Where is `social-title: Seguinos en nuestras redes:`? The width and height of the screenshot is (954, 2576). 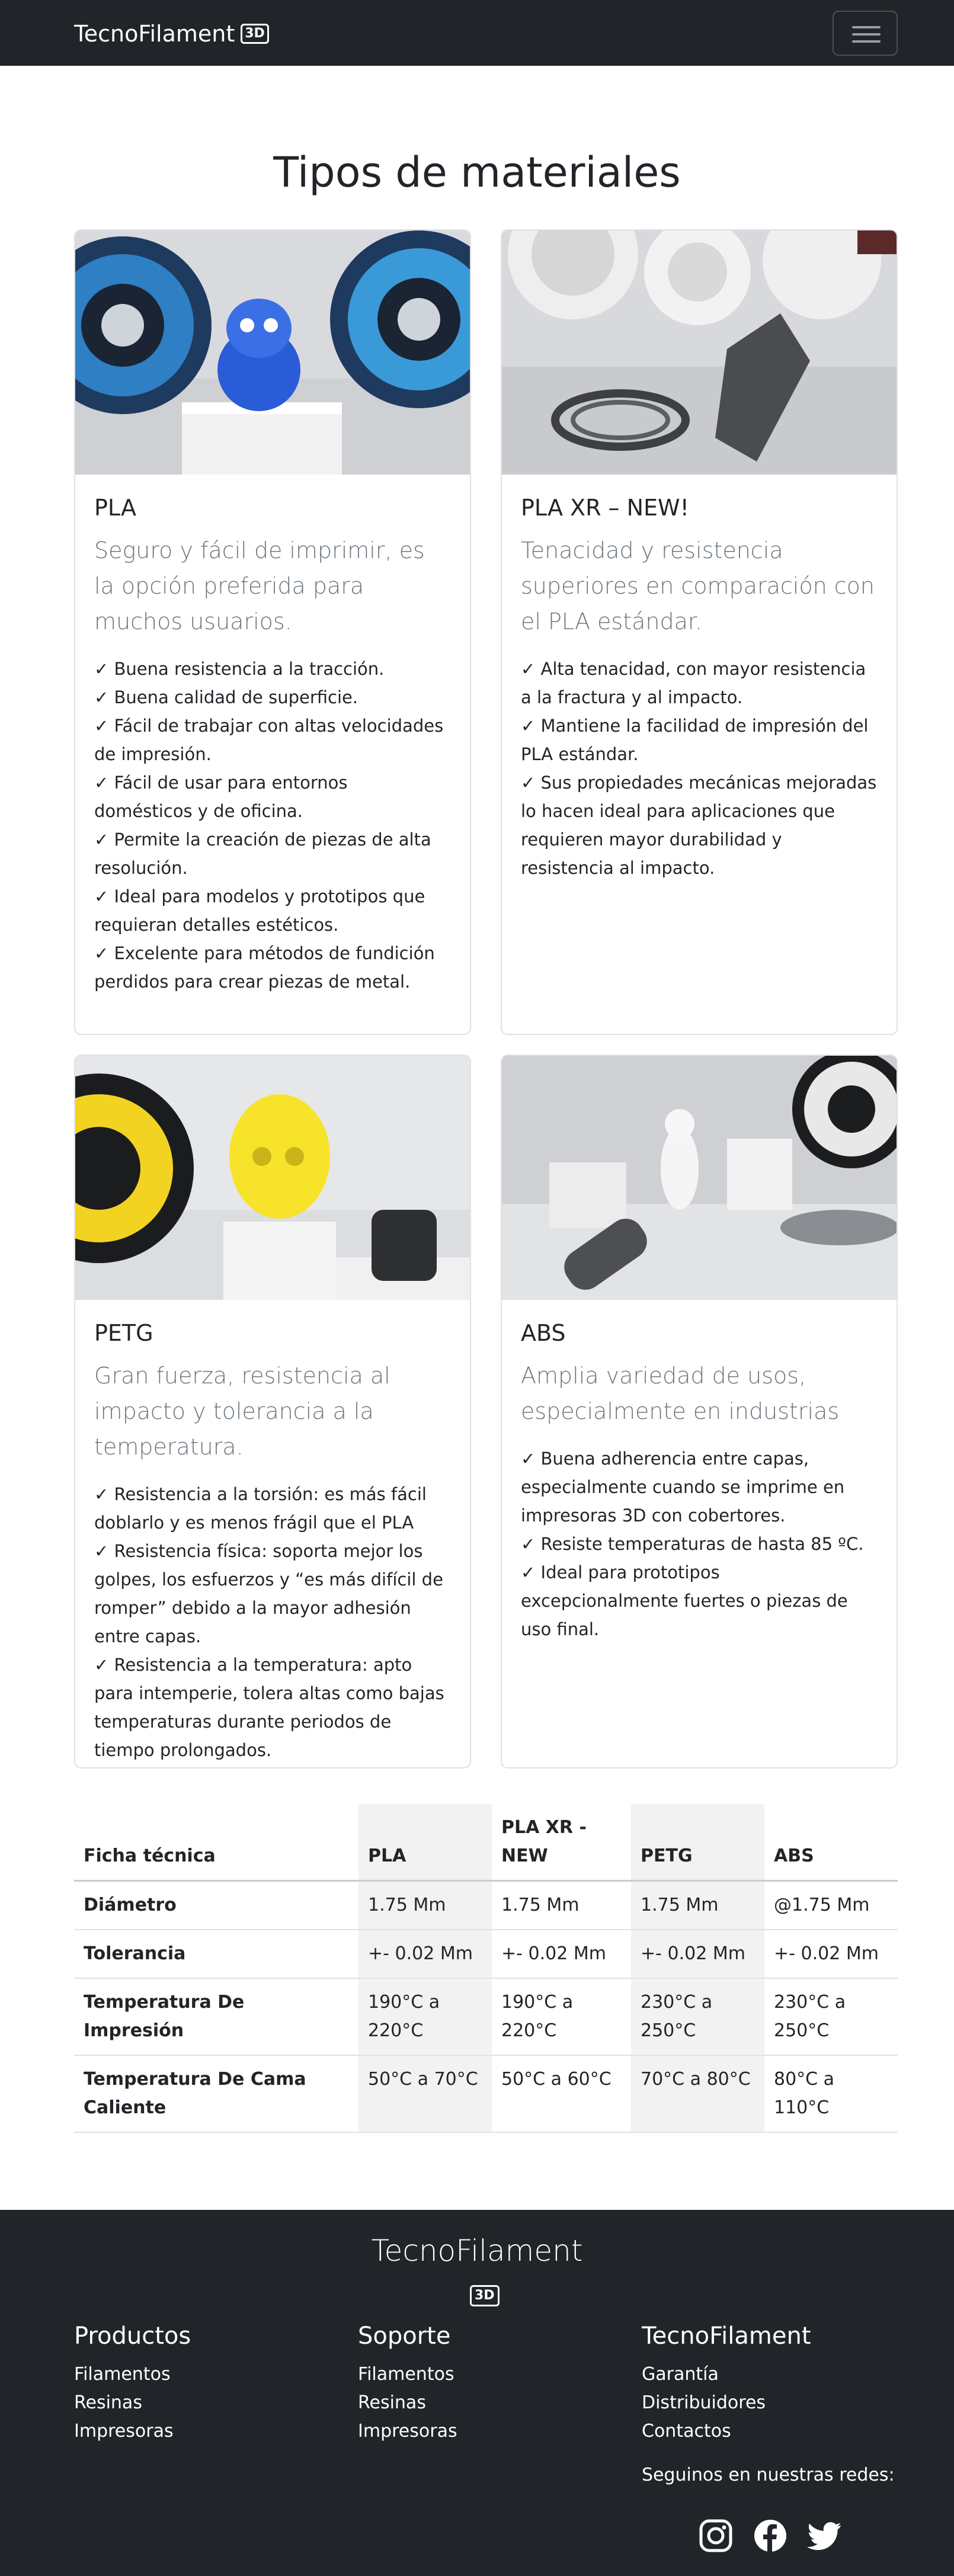 social-title: Seguinos en nuestras redes: is located at coordinates (768, 2475).